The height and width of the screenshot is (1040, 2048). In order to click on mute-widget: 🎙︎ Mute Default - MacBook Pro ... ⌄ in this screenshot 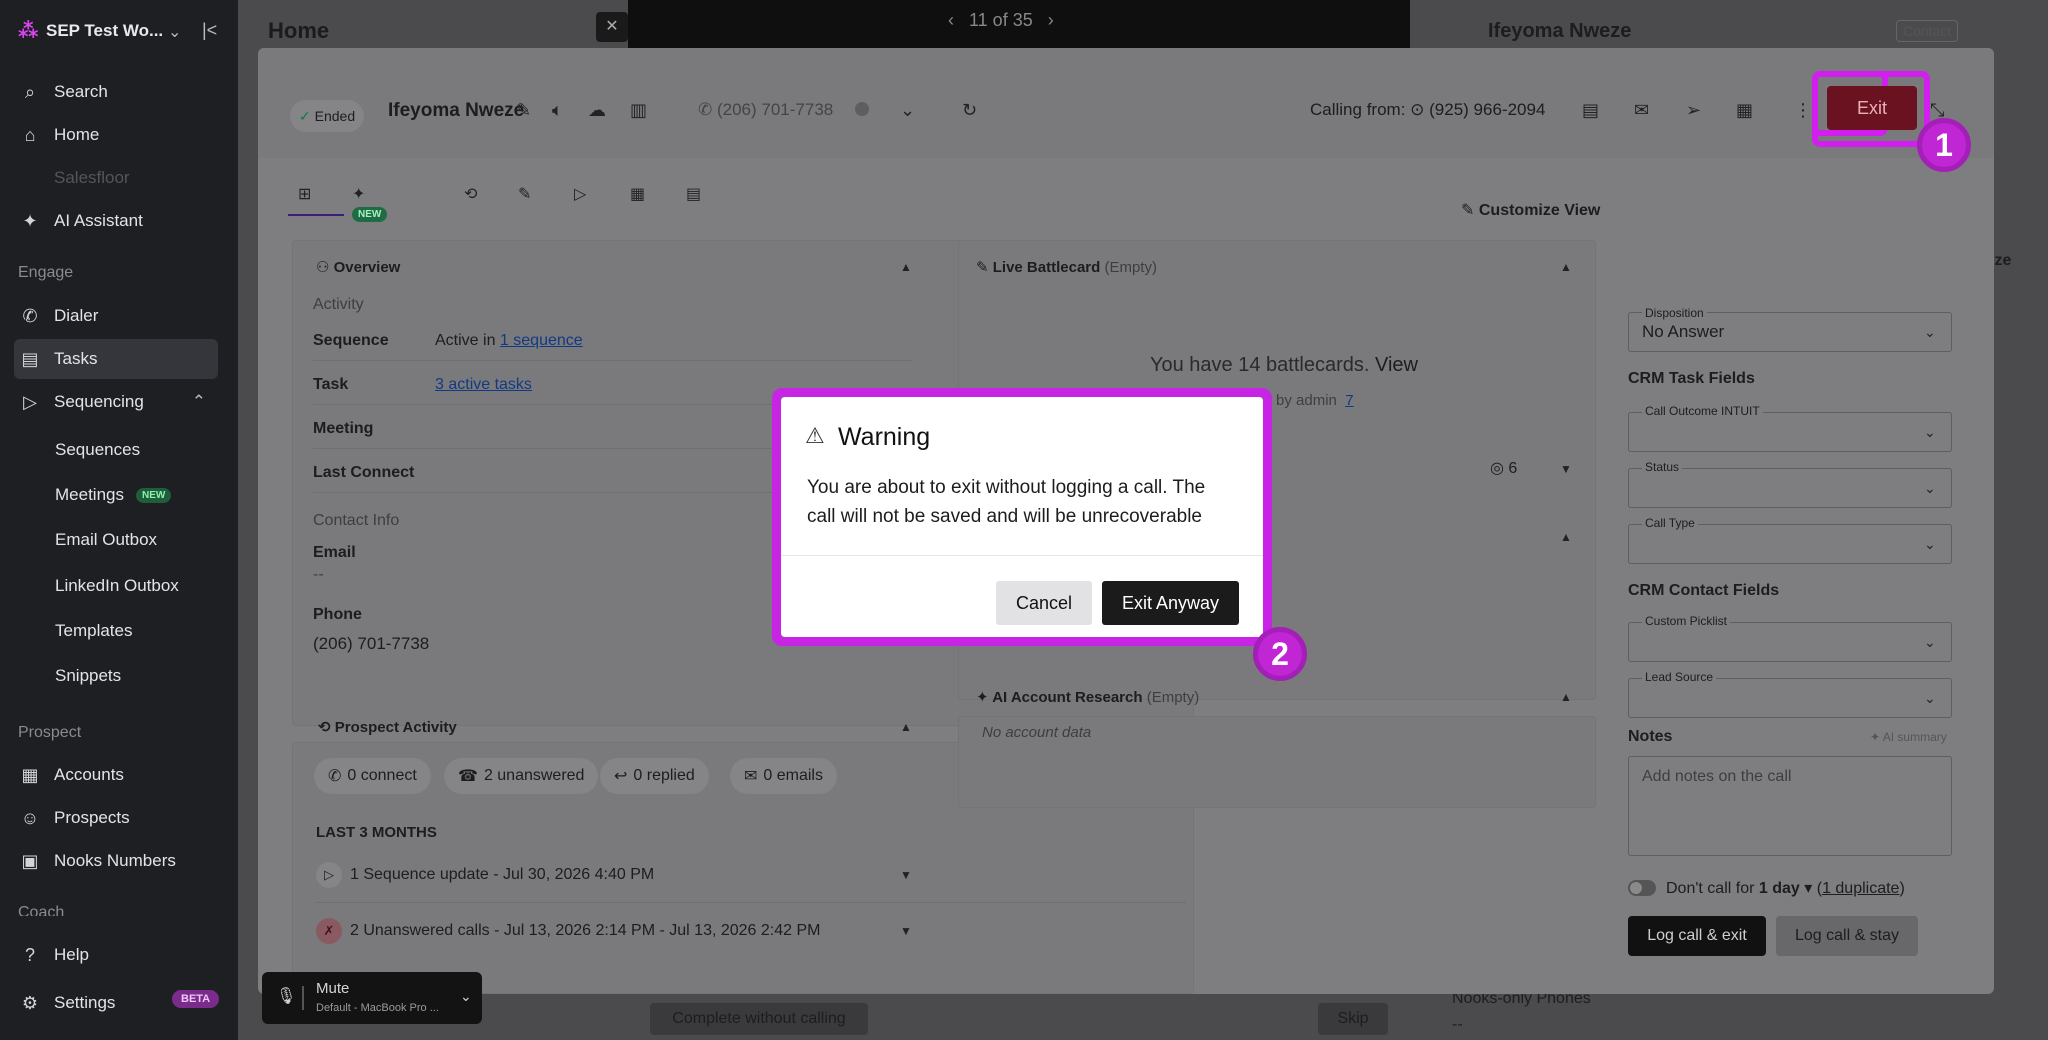, I will do `click(372, 998)`.